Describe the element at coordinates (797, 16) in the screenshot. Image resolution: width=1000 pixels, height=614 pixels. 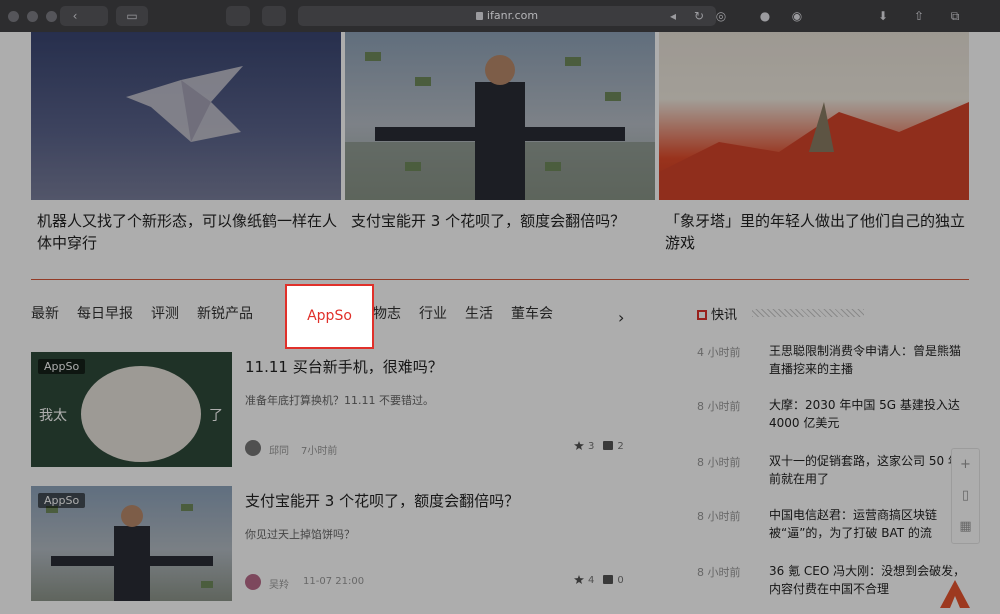
I see `extension-icon: ◉` at that location.